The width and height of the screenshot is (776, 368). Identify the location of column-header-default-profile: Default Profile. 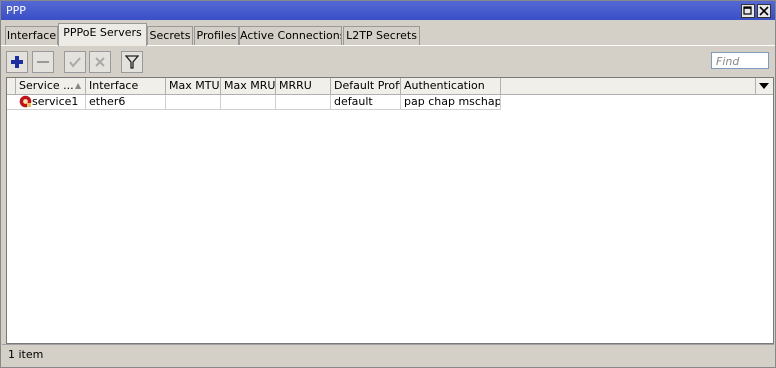
(366, 86).